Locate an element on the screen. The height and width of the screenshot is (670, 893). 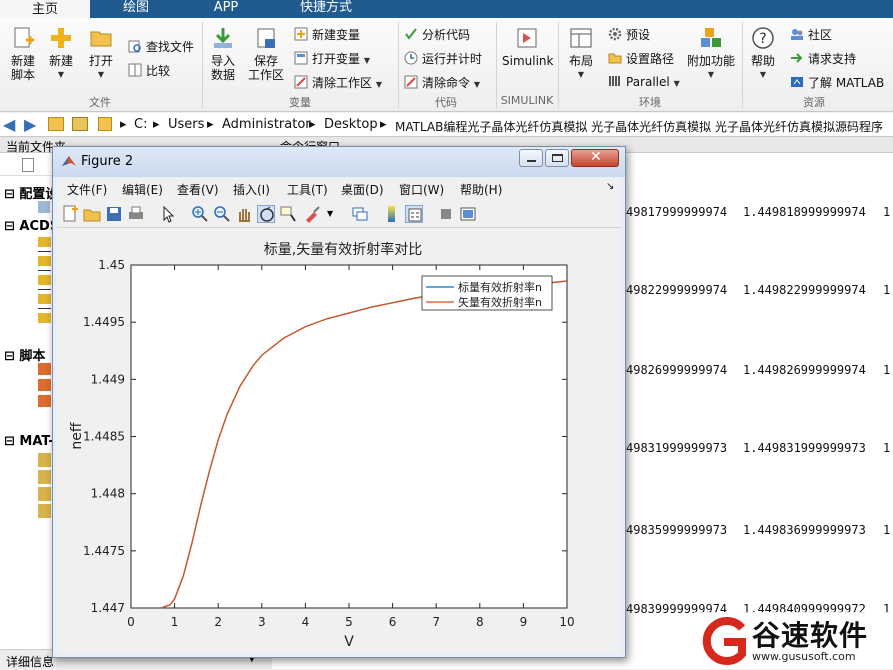
compare-button: 比较 is located at coordinates (149, 70).